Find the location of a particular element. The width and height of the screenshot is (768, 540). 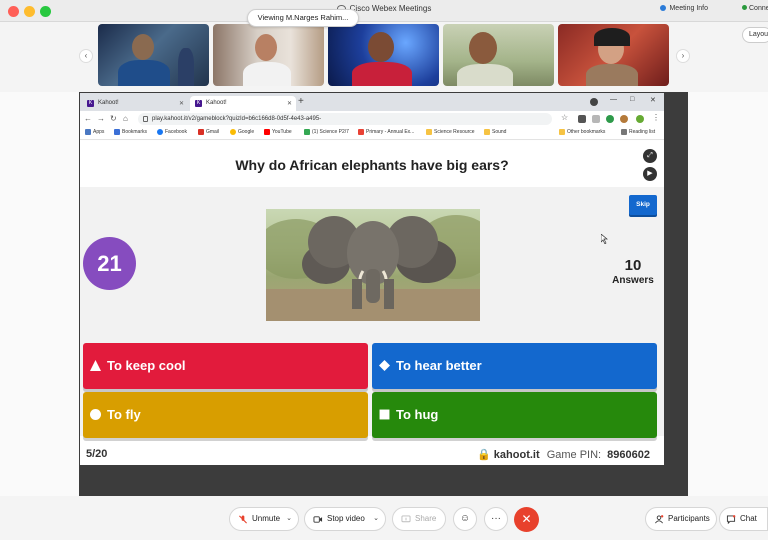

bookmark-item: Reading list is located at coordinates (638, 132).